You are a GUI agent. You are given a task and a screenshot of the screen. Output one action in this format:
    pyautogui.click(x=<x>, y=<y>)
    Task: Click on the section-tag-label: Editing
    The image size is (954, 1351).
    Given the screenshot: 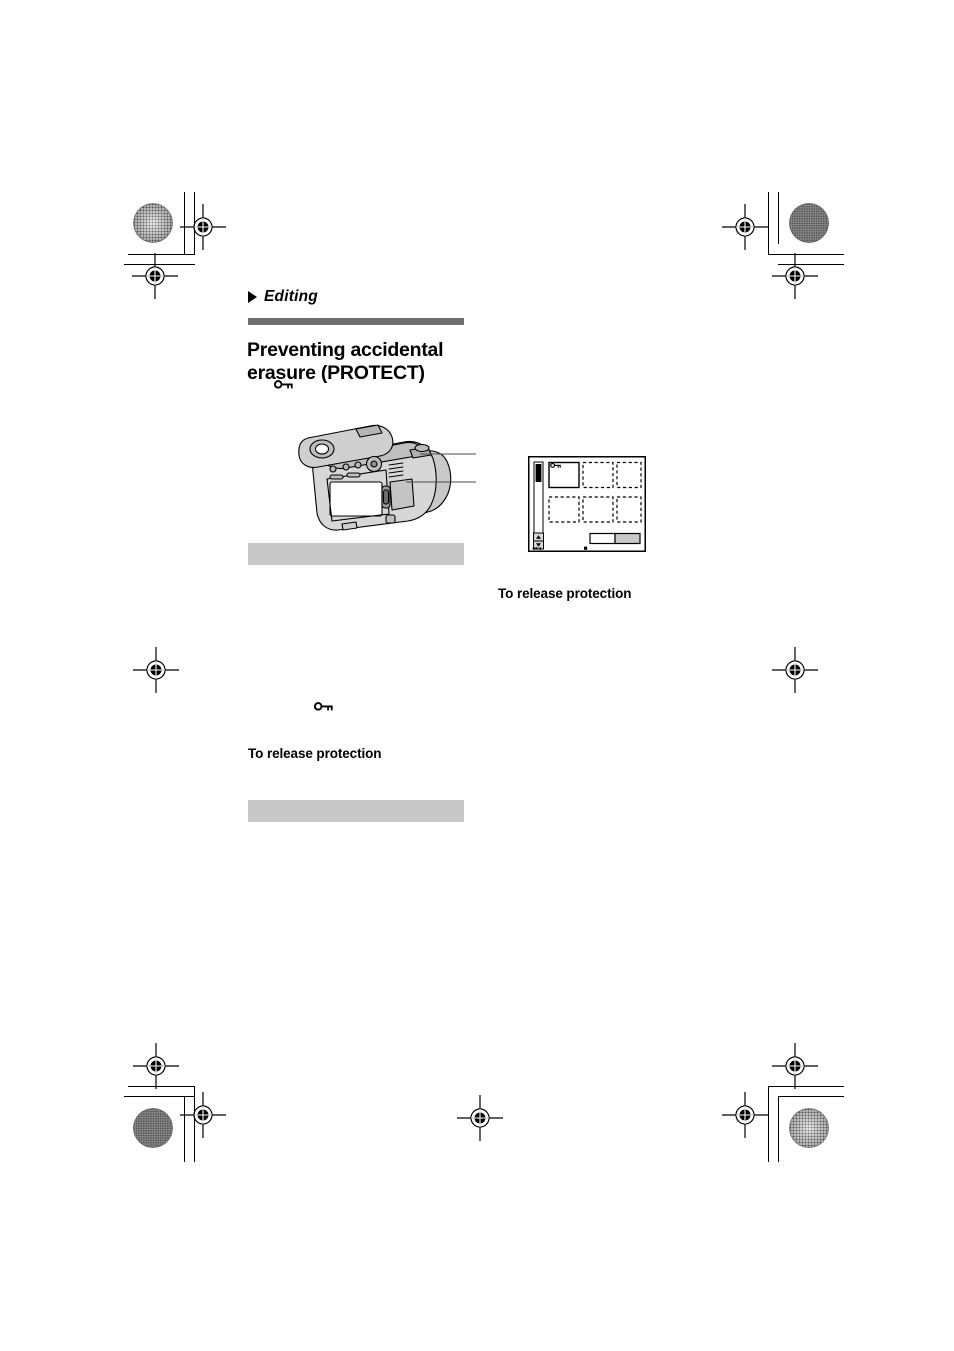 What is the action you would take?
    pyautogui.click(x=291, y=296)
    